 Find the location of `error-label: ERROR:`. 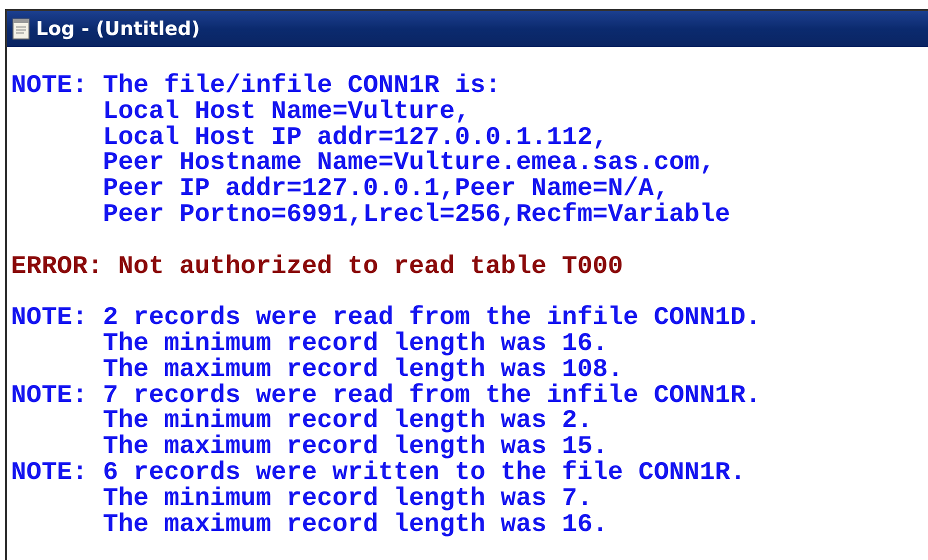

error-label: ERROR: is located at coordinates (57, 267).